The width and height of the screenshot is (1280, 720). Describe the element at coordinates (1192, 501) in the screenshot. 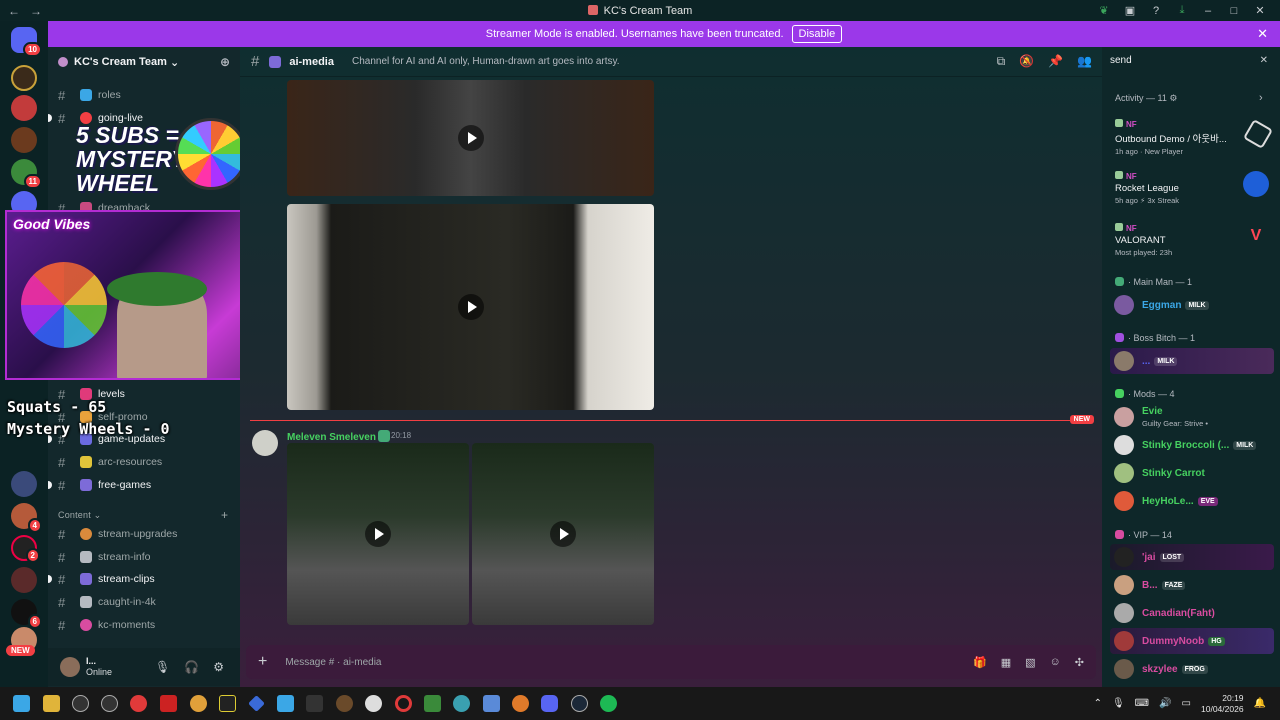

I see `member-item: HeyHoLe... EVE` at that location.